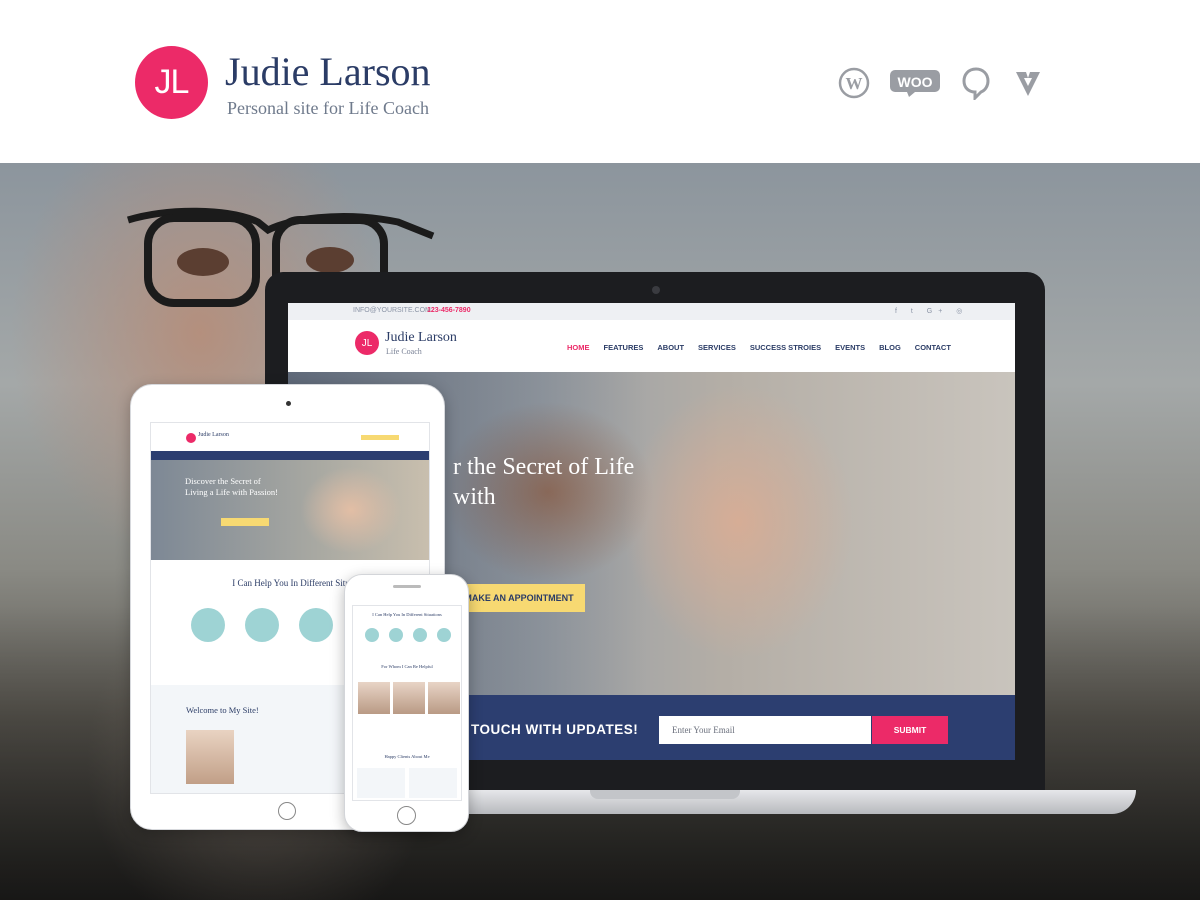  What do you see at coordinates (578, 347) in the screenshot?
I see `menu-item-home: HOME` at bounding box center [578, 347].